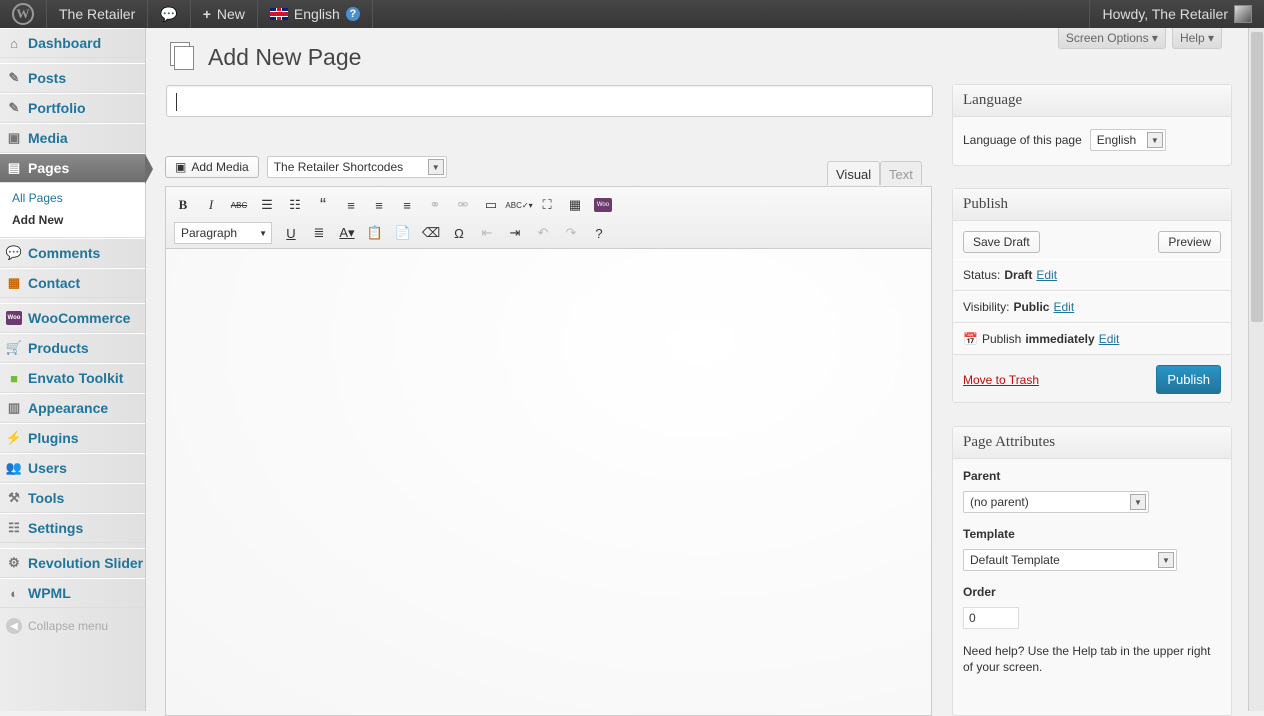 The image size is (1264, 716). What do you see at coordinates (14, 437) in the screenshot?
I see `plug-icon: ⚡` at bounding box center [14, 437].